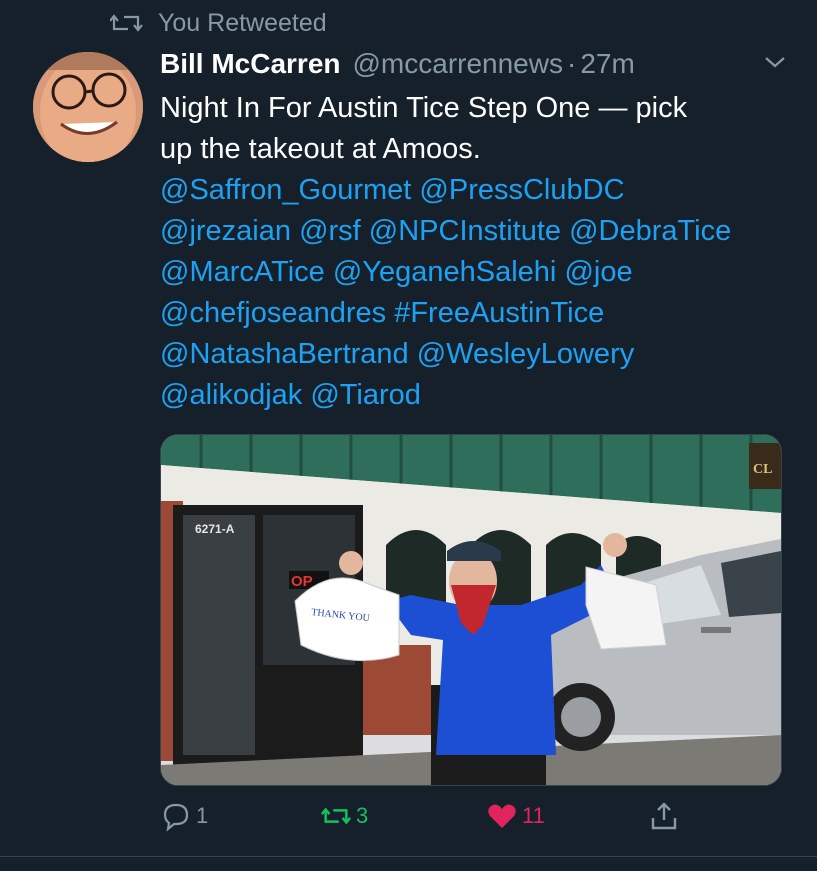  What do you see at coordinates (525, 354) in the screenshot?
I see `mention-link: @WesleyLowery` at bounding box center [525, 354].